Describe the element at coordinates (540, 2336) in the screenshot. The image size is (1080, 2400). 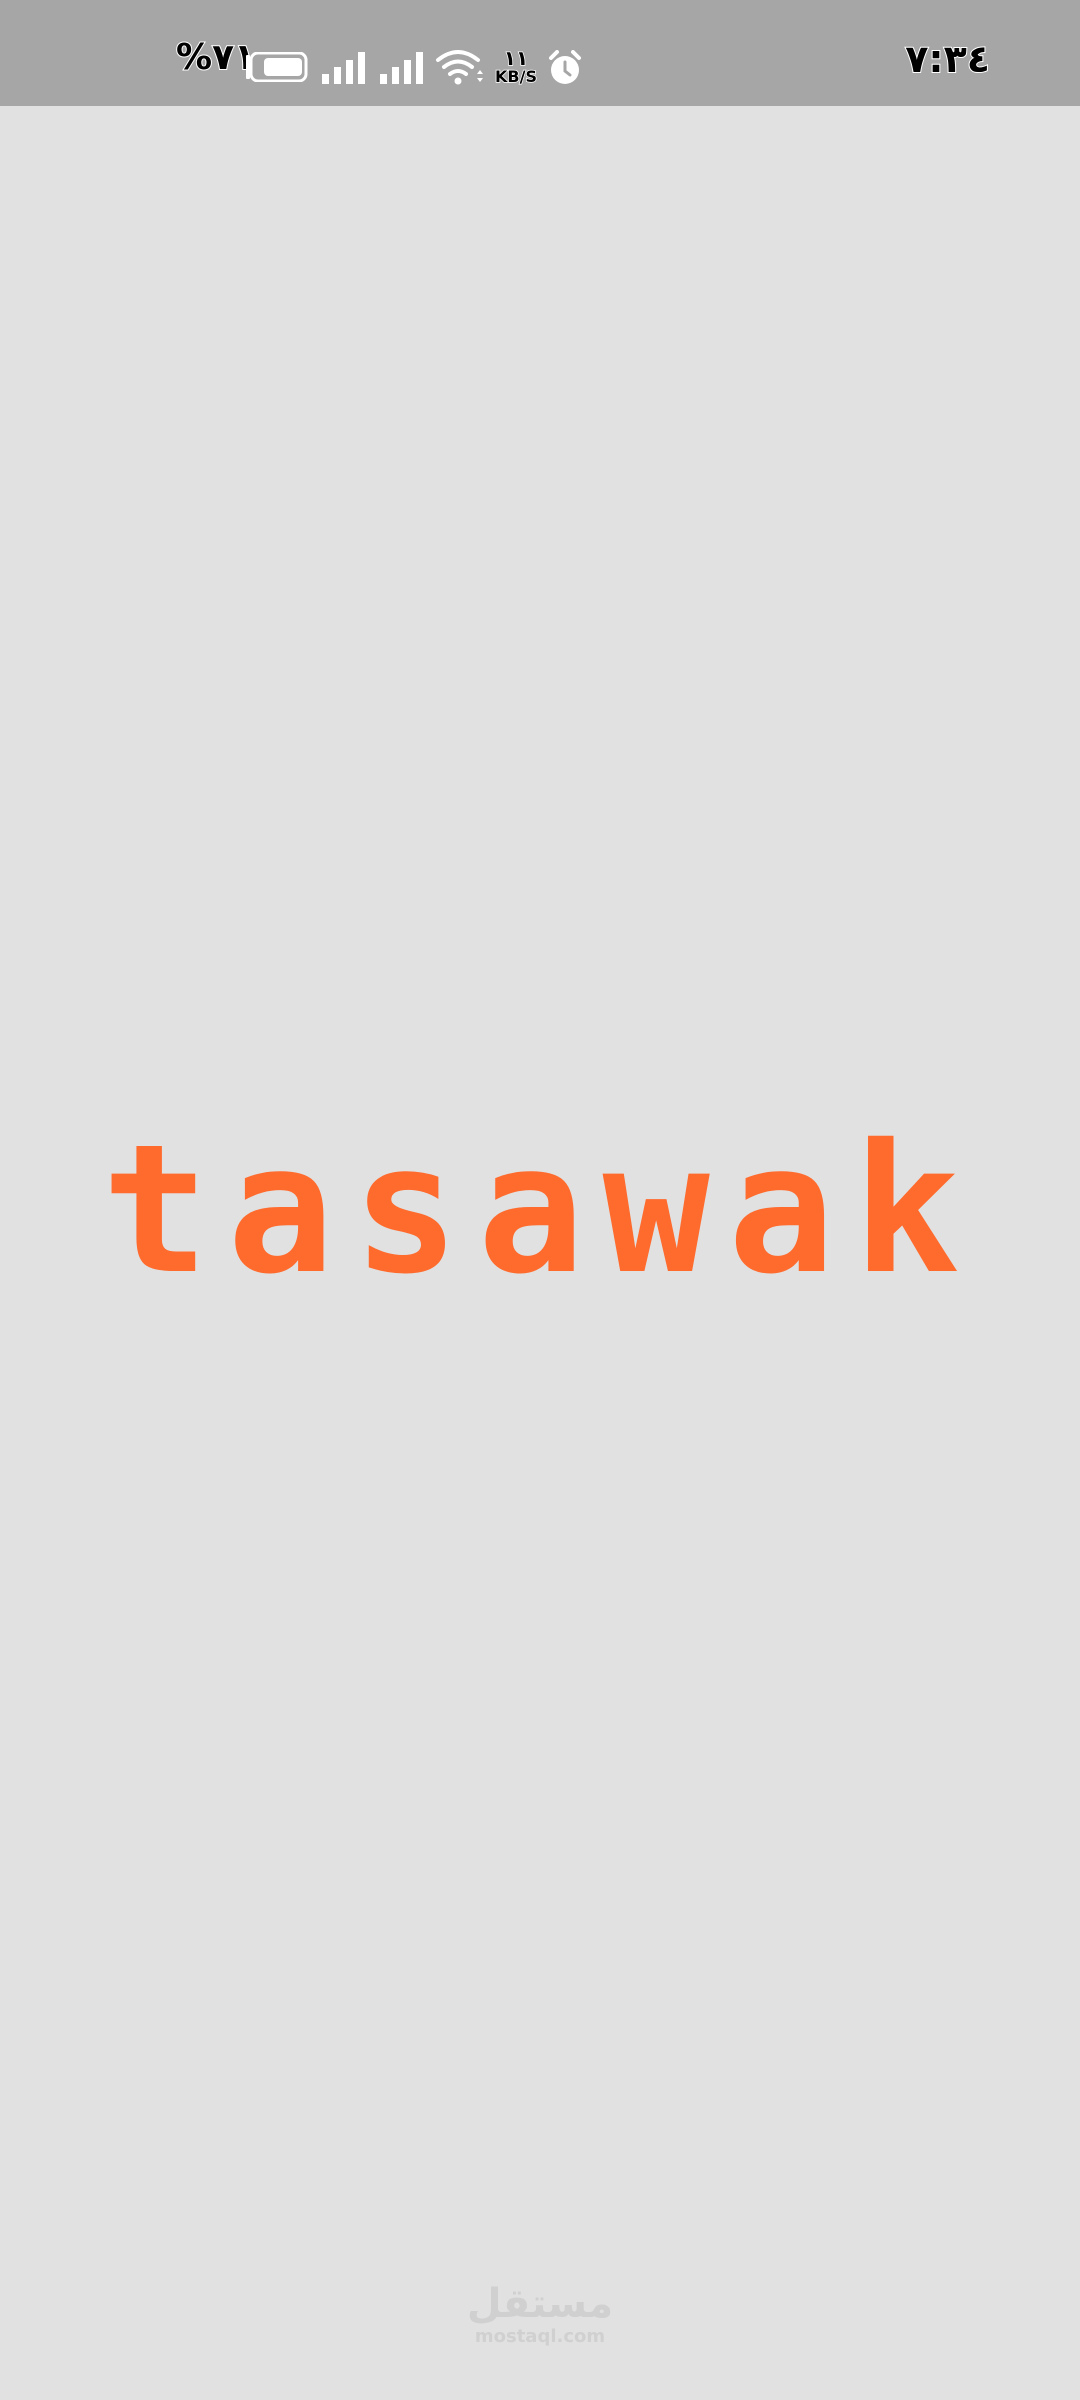
I see `watermark-latin: mostaql.com` at that location.